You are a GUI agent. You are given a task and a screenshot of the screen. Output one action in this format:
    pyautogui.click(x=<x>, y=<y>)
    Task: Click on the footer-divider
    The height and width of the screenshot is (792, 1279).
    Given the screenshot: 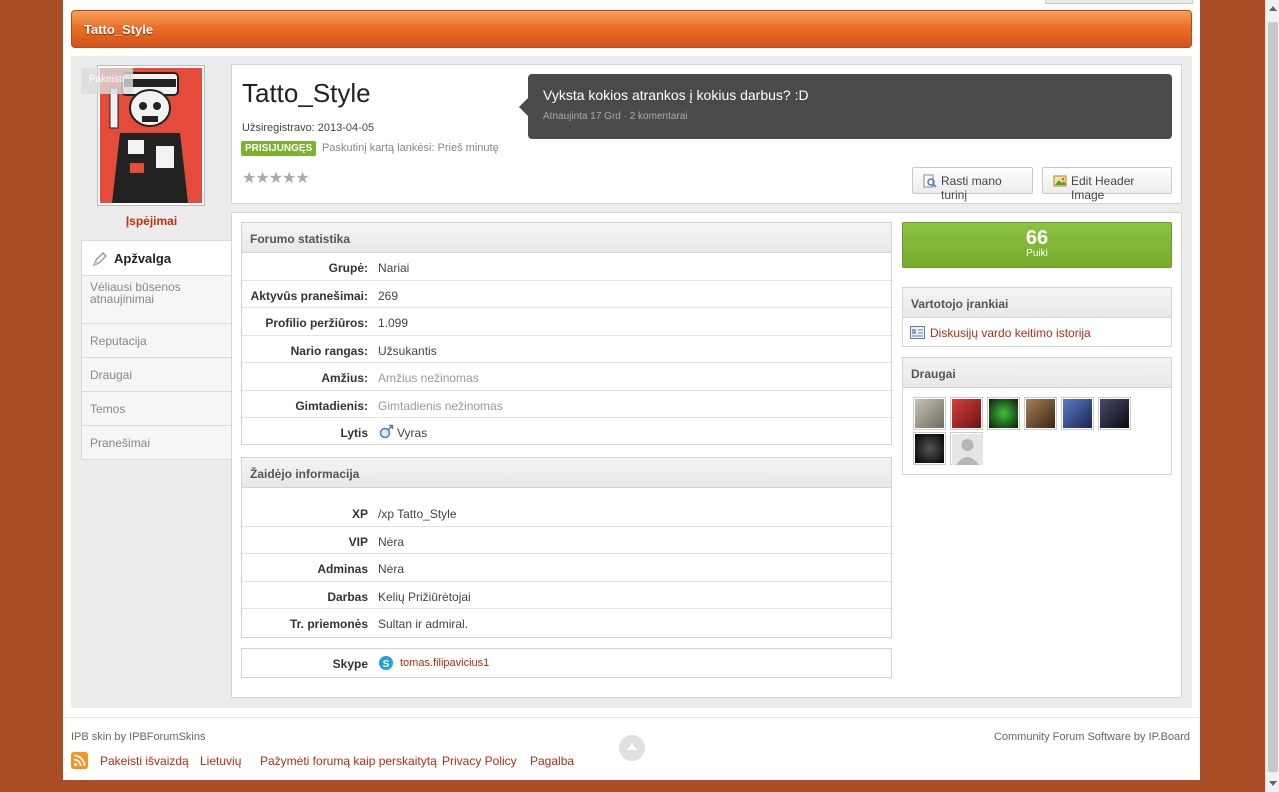 What is the action you would take?
    pyautogui.click(x=631, y=717)
    